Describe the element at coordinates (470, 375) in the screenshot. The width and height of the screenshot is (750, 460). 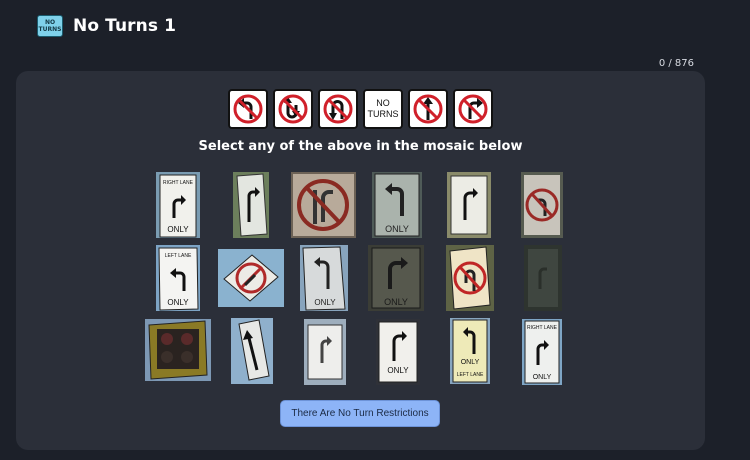
I see `tile17-bottom-text: LEFT LANE` at that location.